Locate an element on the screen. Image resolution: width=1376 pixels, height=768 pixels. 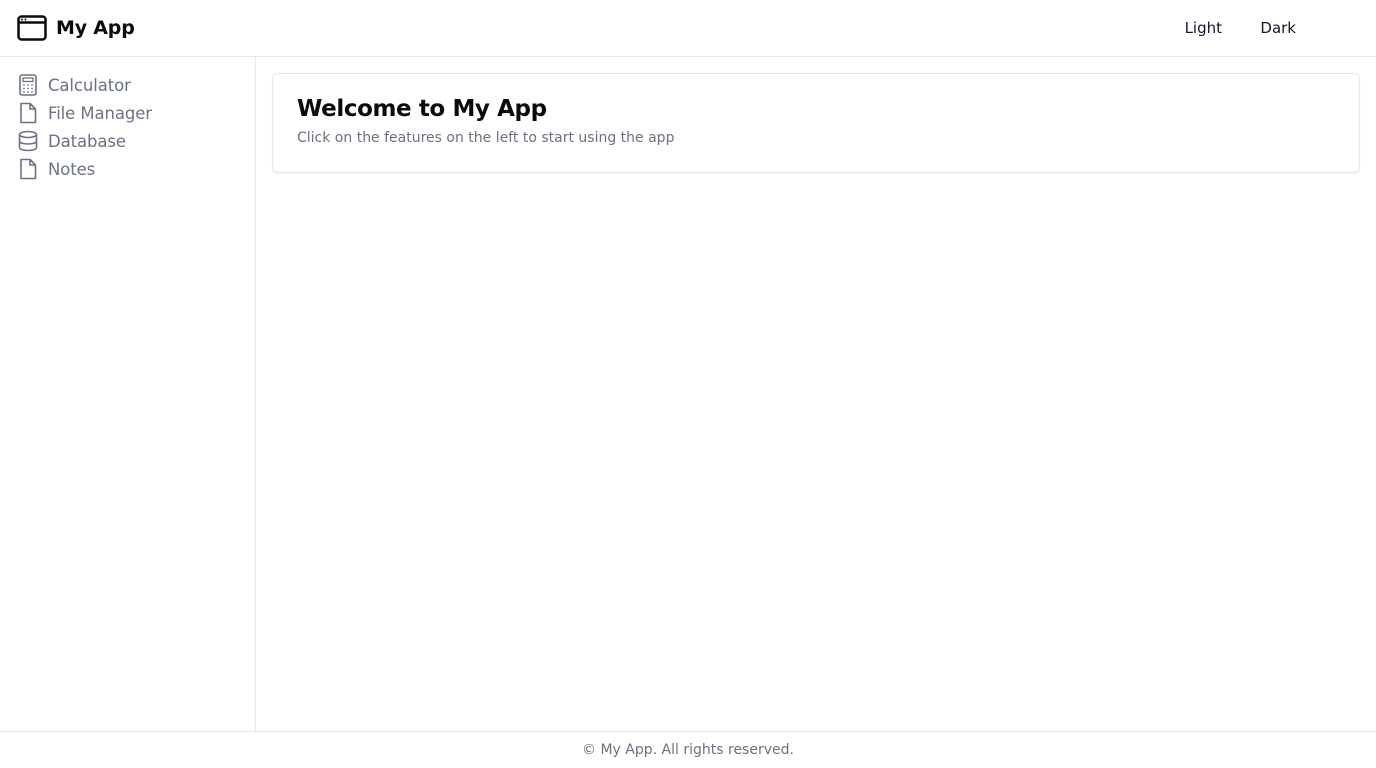
calculator-icon is located at coordinates (28, 85).